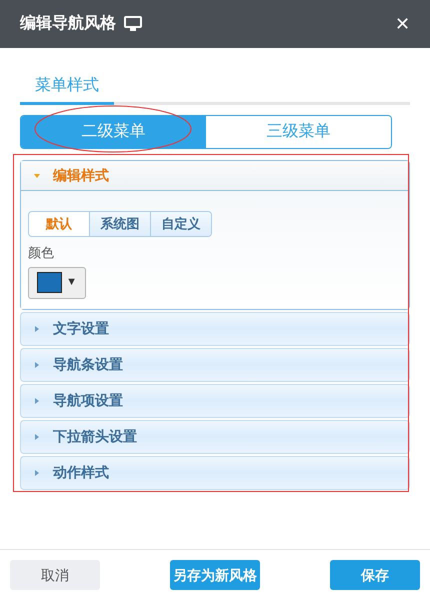  What do you see at coordinates (88, 364) in the screenshot?
I see `section-title: 导航条设置` at bounding box center [88, 364].